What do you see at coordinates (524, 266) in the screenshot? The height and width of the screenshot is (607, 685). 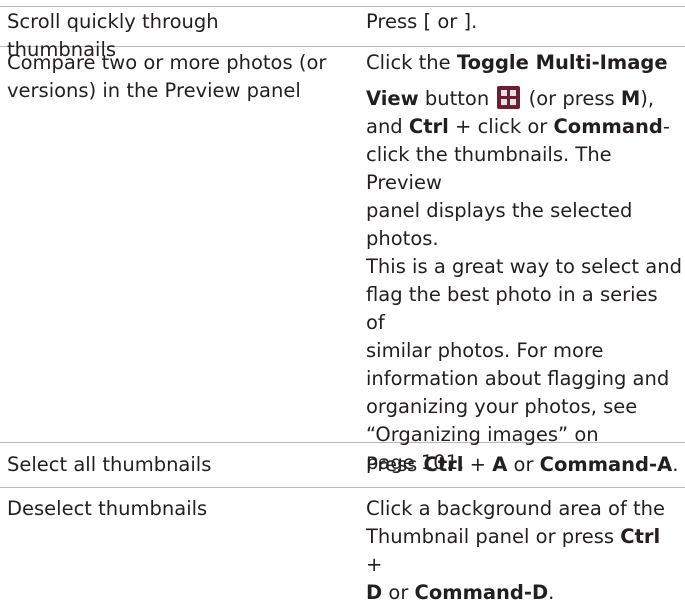 I see `action-line: This is a great way to select and` at bounding box center [524, 266].